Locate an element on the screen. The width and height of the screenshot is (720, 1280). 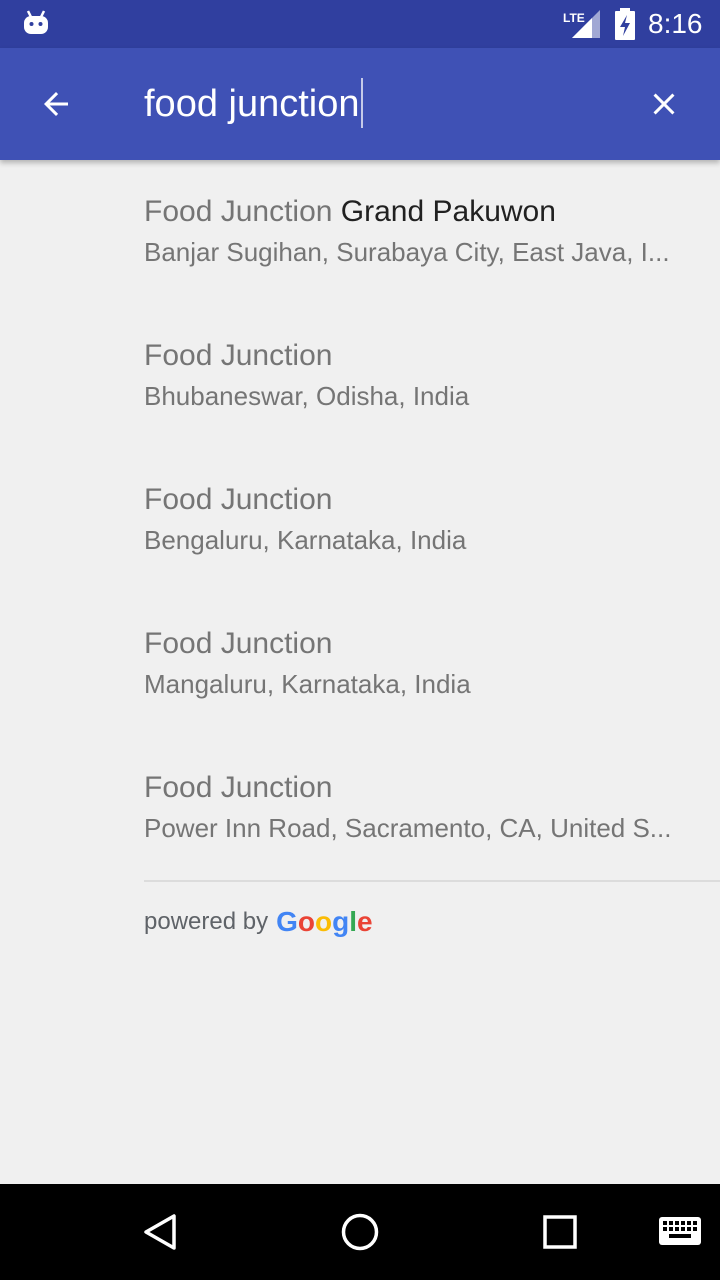
close-icon is located at coordinates (664, 104).